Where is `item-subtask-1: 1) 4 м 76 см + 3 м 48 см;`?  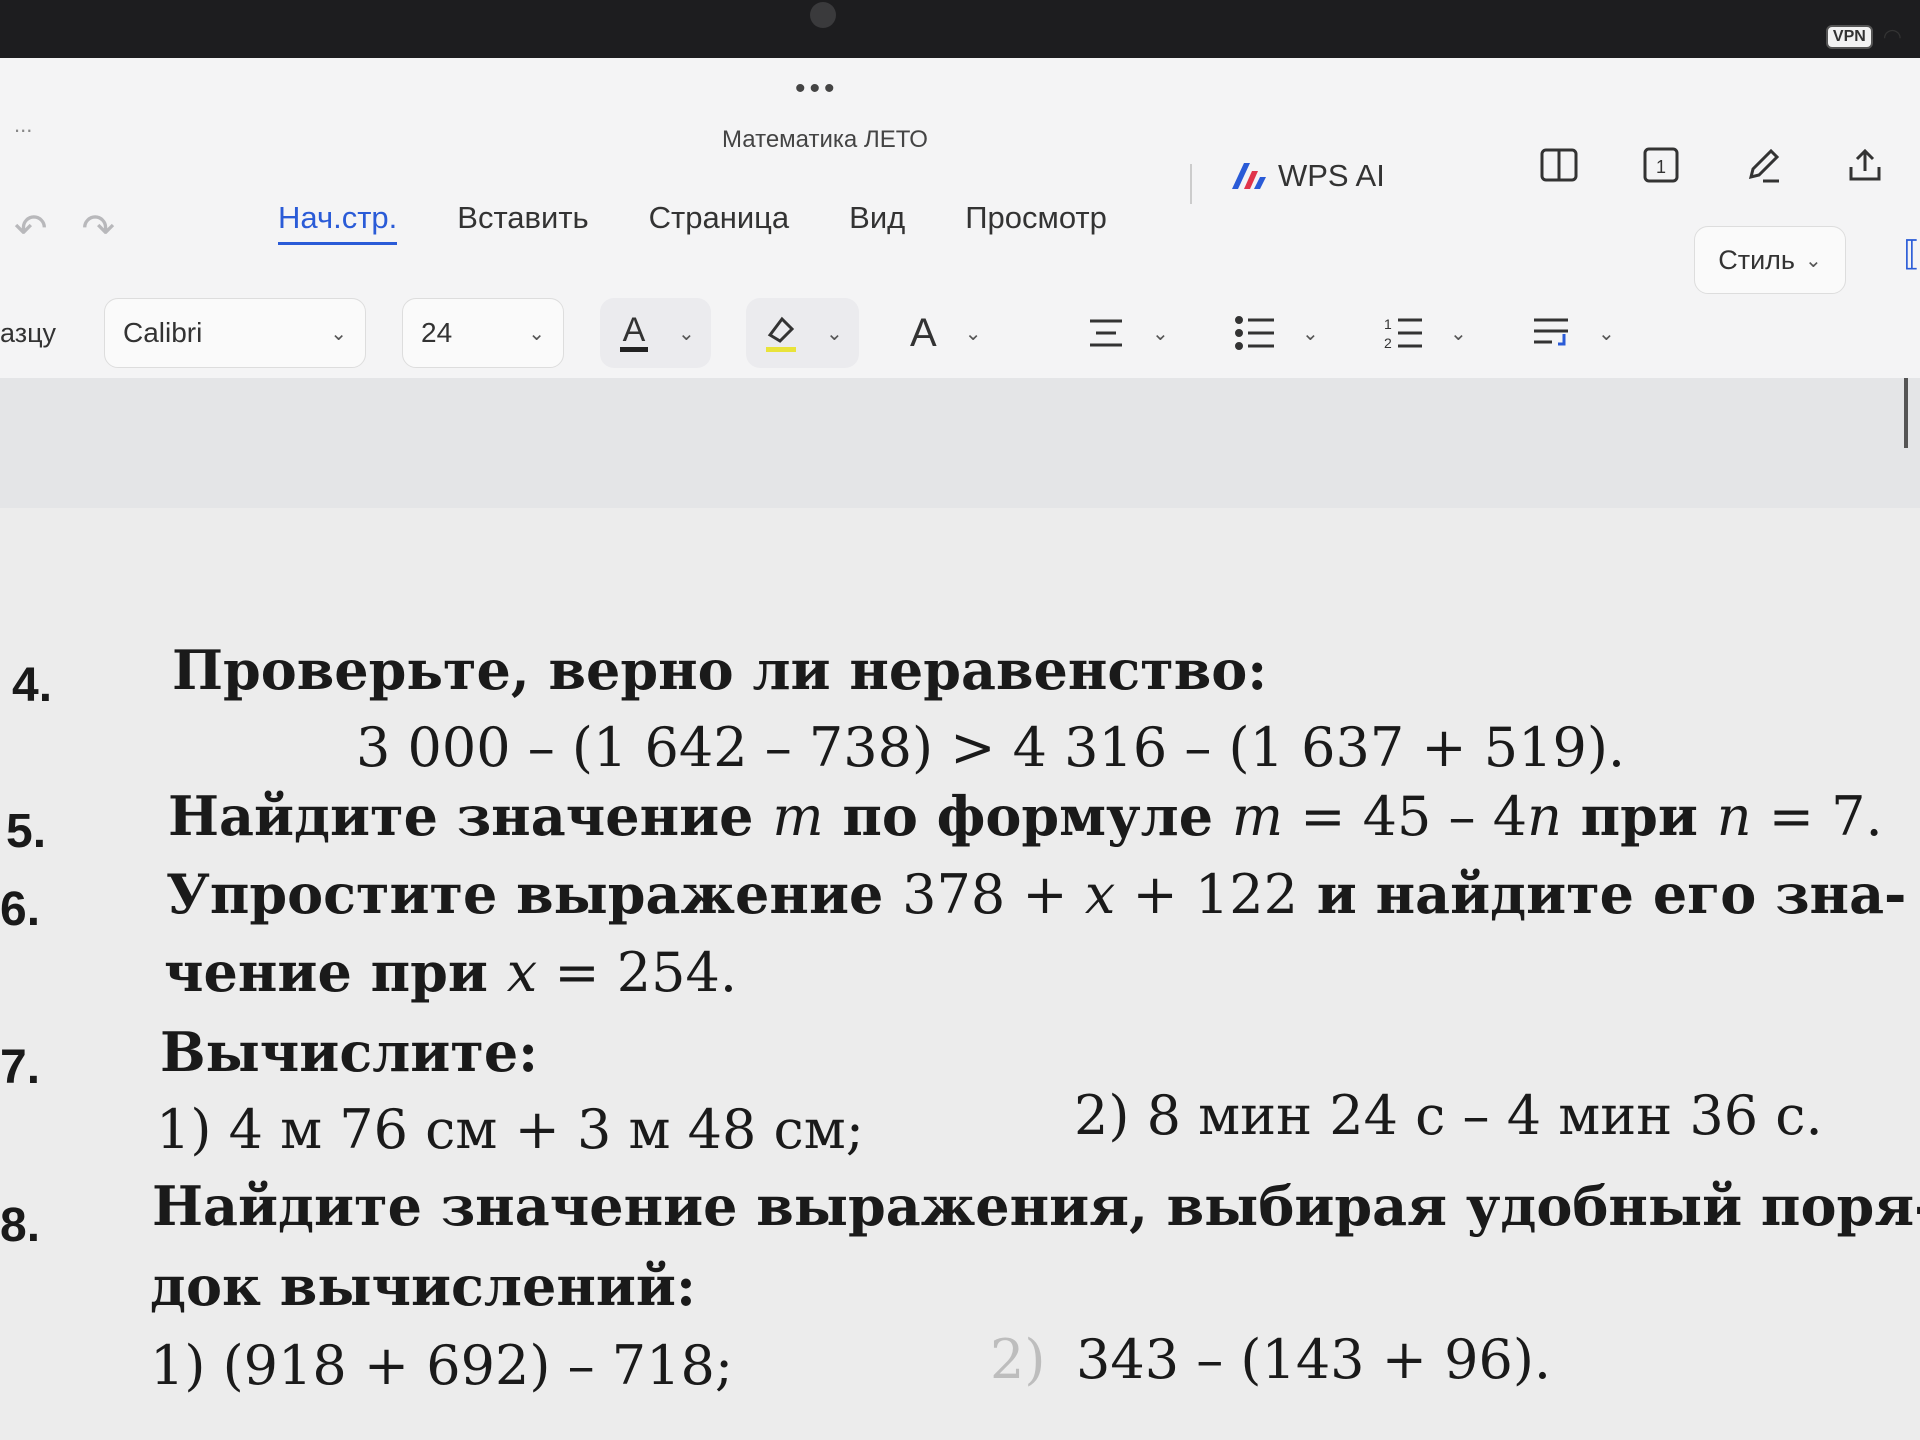
item-subtask-1: 1) 4 м 76 см + 3 м 48 см; is located at coordinates (510, 1129).